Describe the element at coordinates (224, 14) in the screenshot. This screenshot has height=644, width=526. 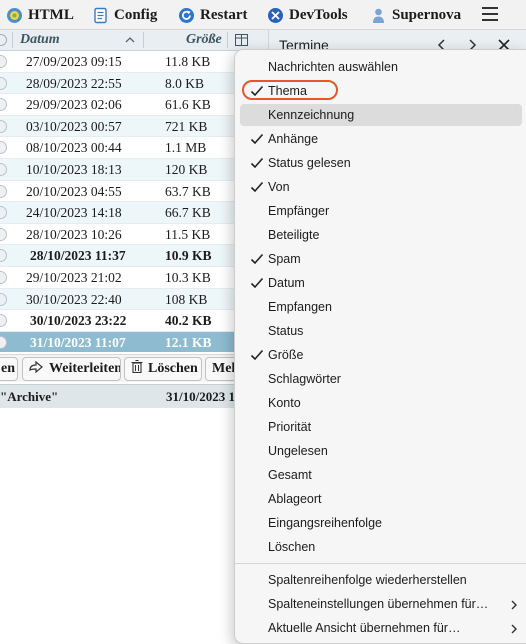
I see `restart-label: Restart` at that location.